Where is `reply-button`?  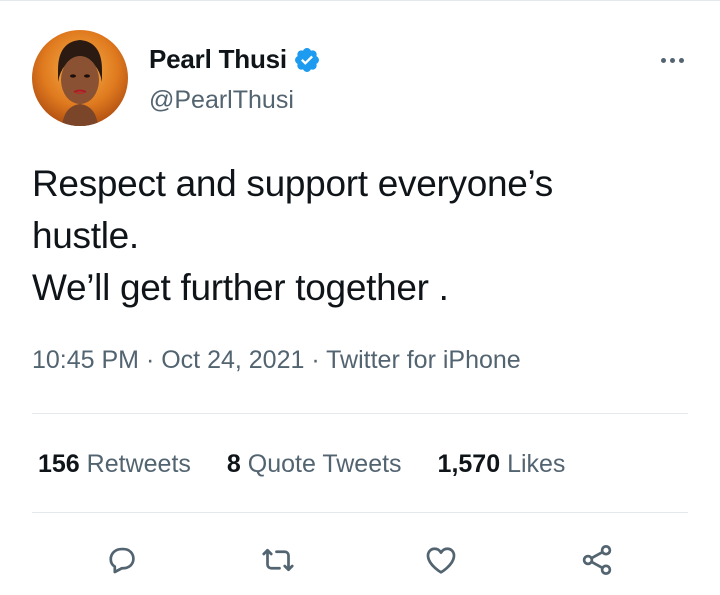 reply-button is located at coordinates (122, 560).